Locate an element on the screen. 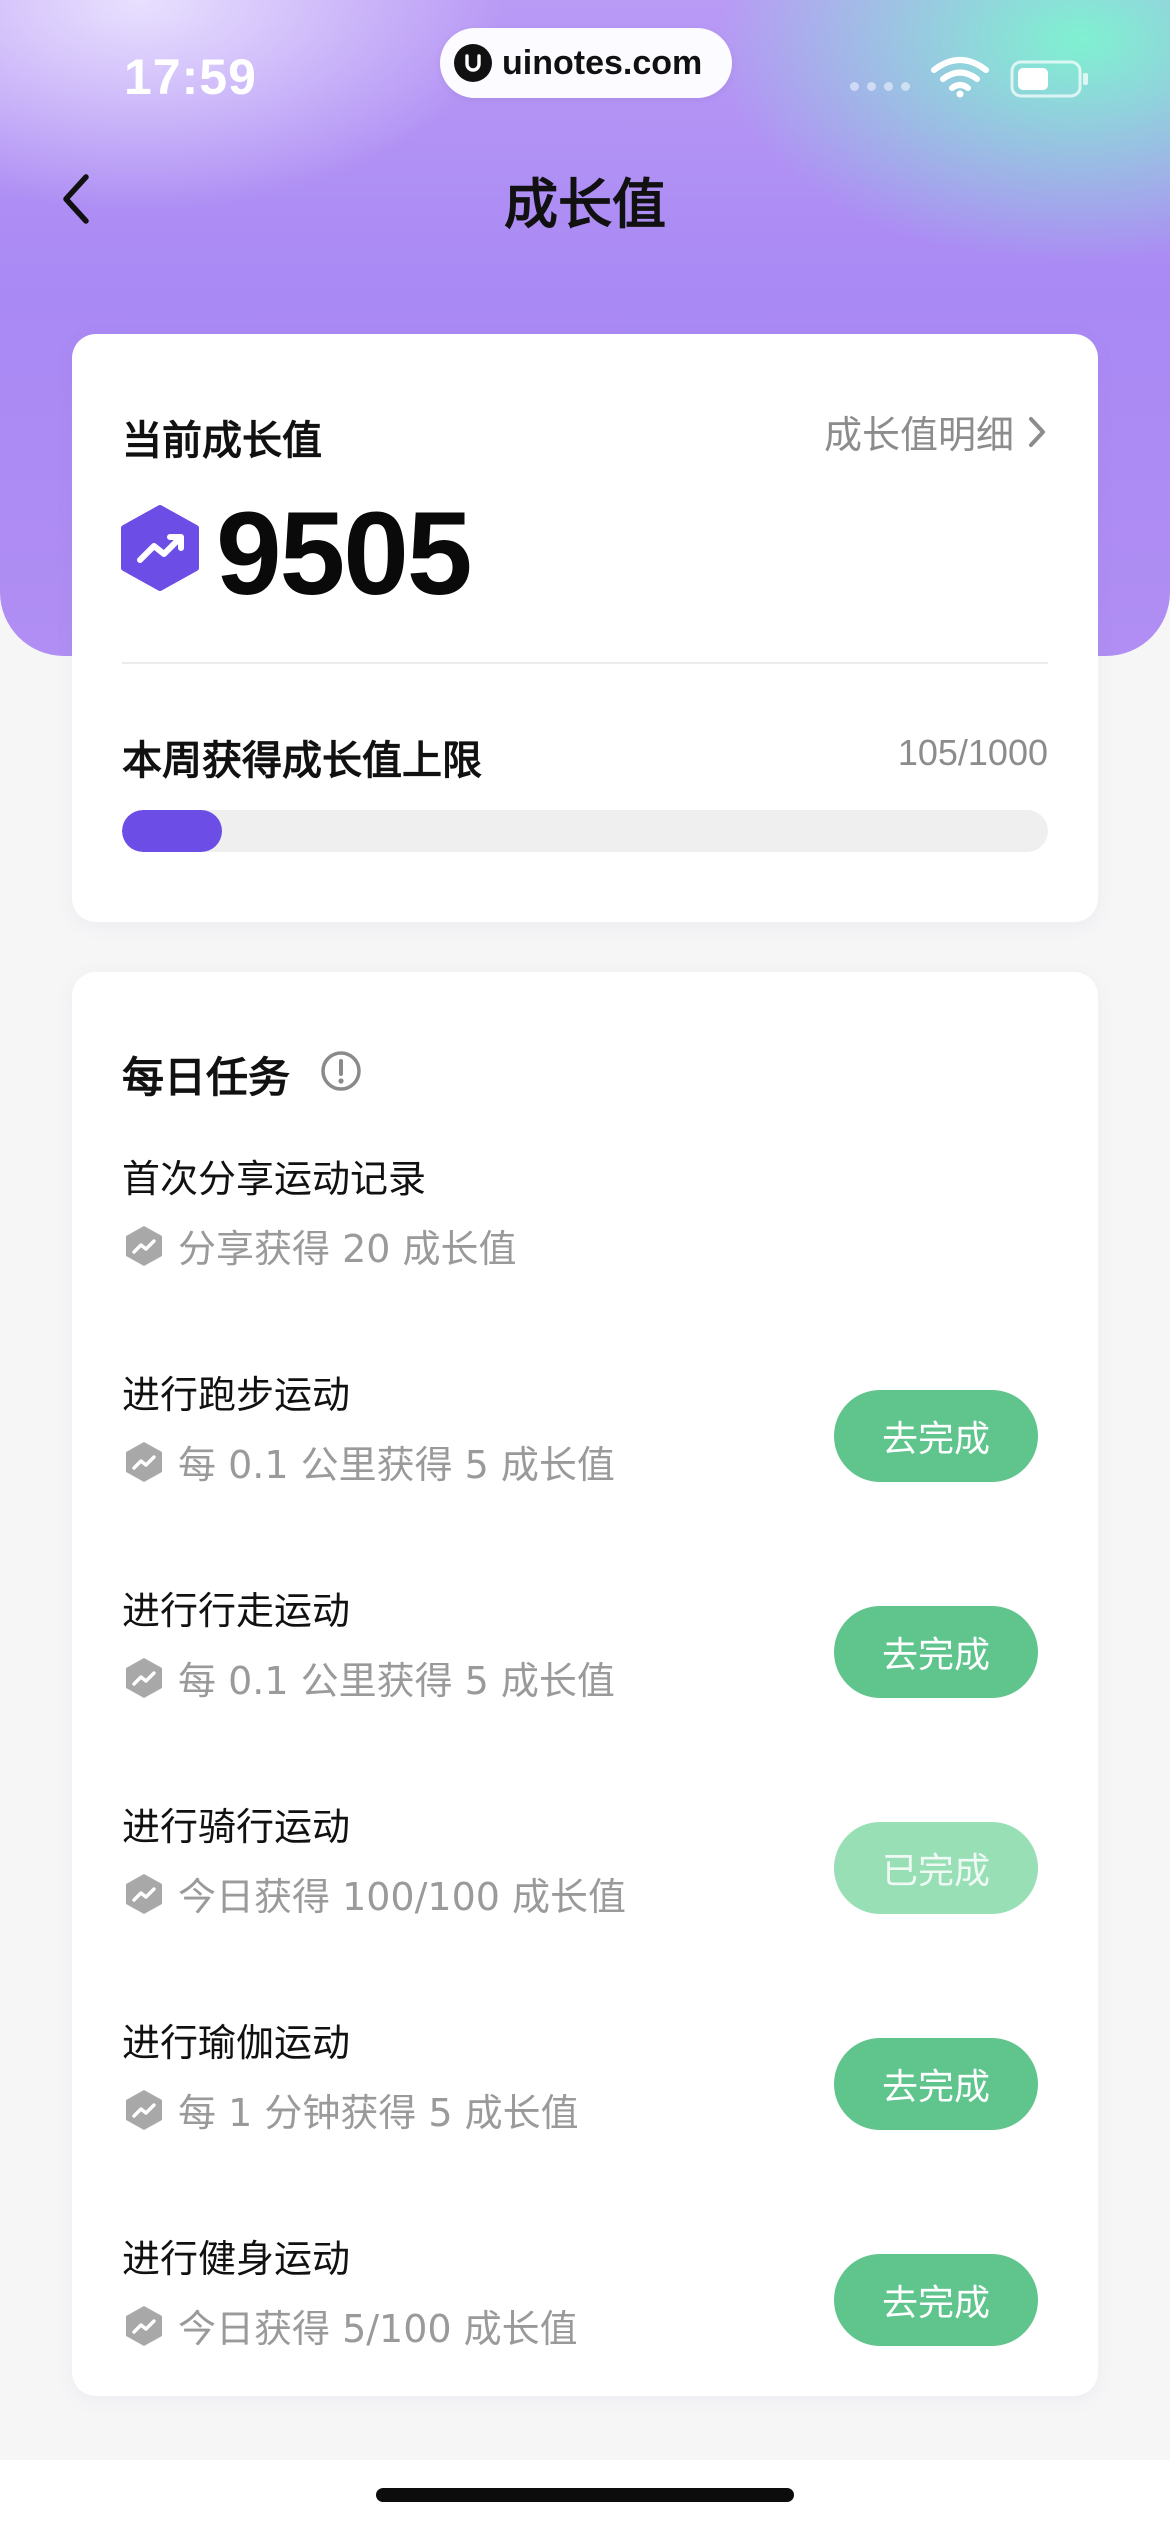 This screenshot has height=2532, width=1170. daily-tasks-title: 每日任务 is located at coordinates (206, 1077).